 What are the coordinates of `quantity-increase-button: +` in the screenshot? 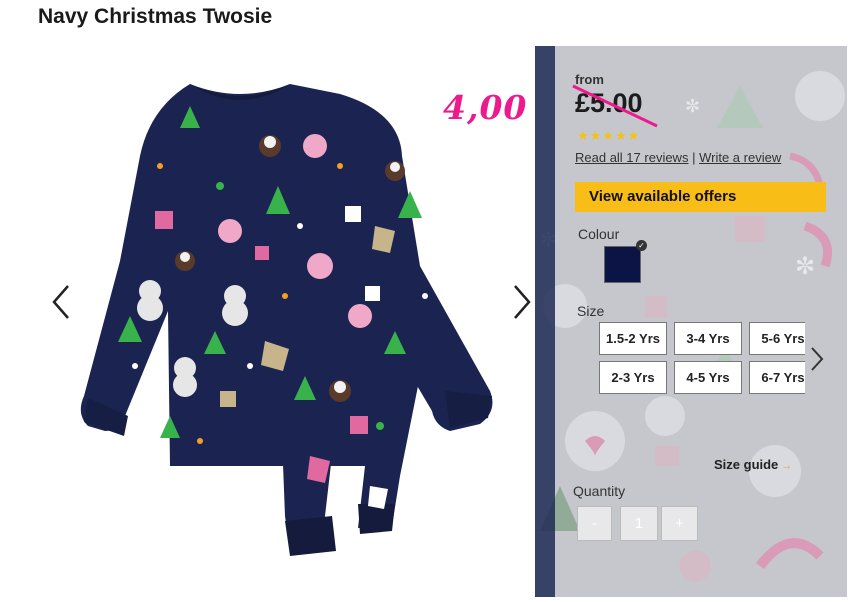 It's located at (679, 523).